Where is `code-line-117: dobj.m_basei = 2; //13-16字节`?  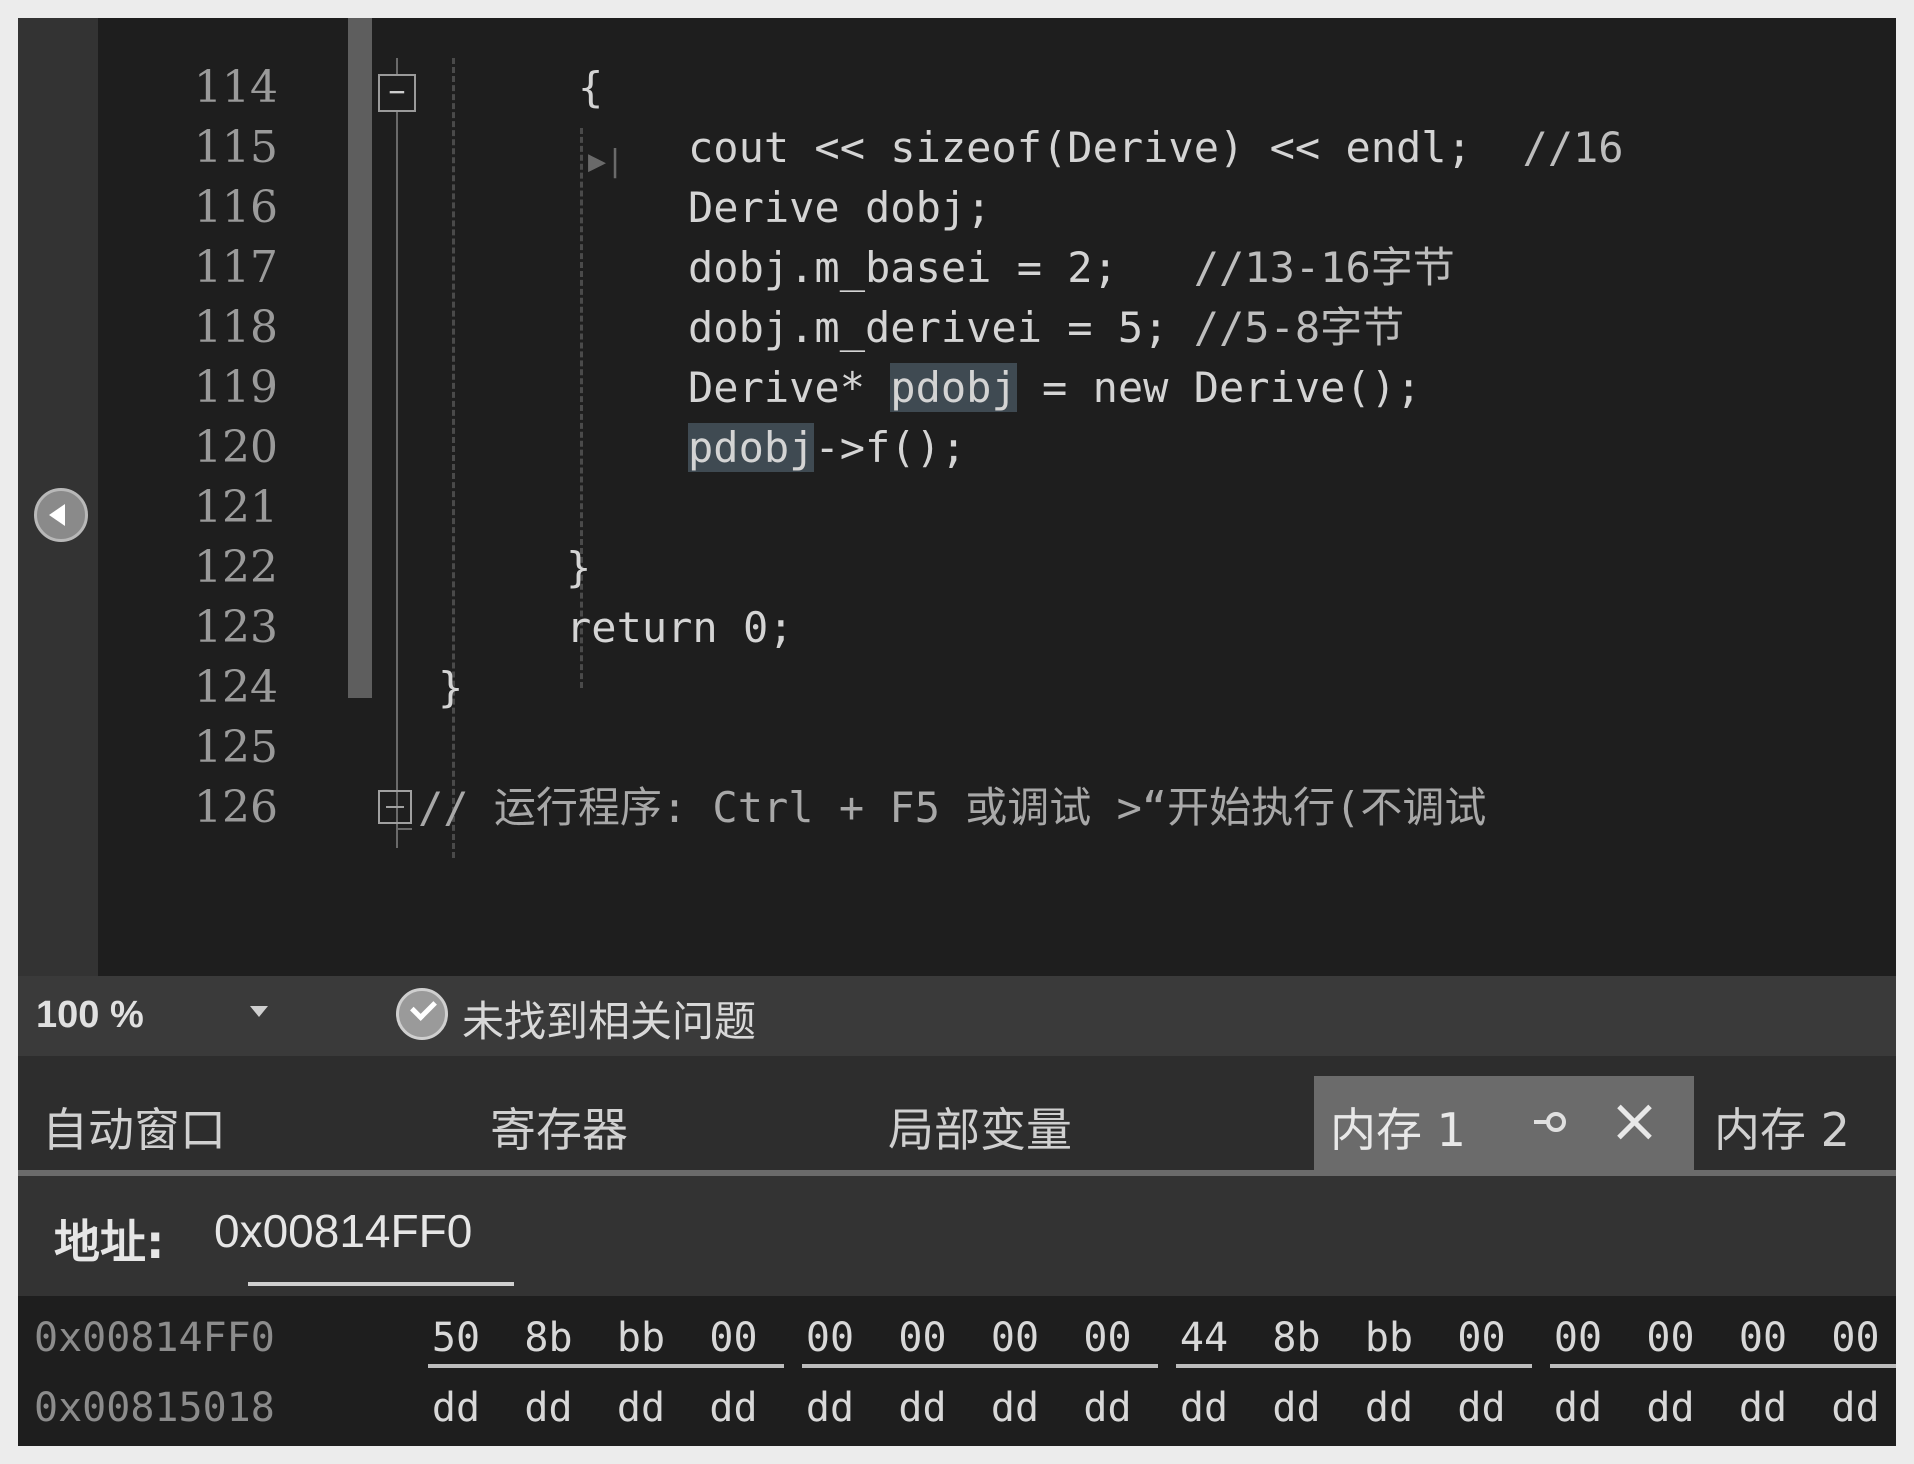
code-line-117: dobj.m_basei = 2; //13-16字节 is located at coordinates (1071, 267).